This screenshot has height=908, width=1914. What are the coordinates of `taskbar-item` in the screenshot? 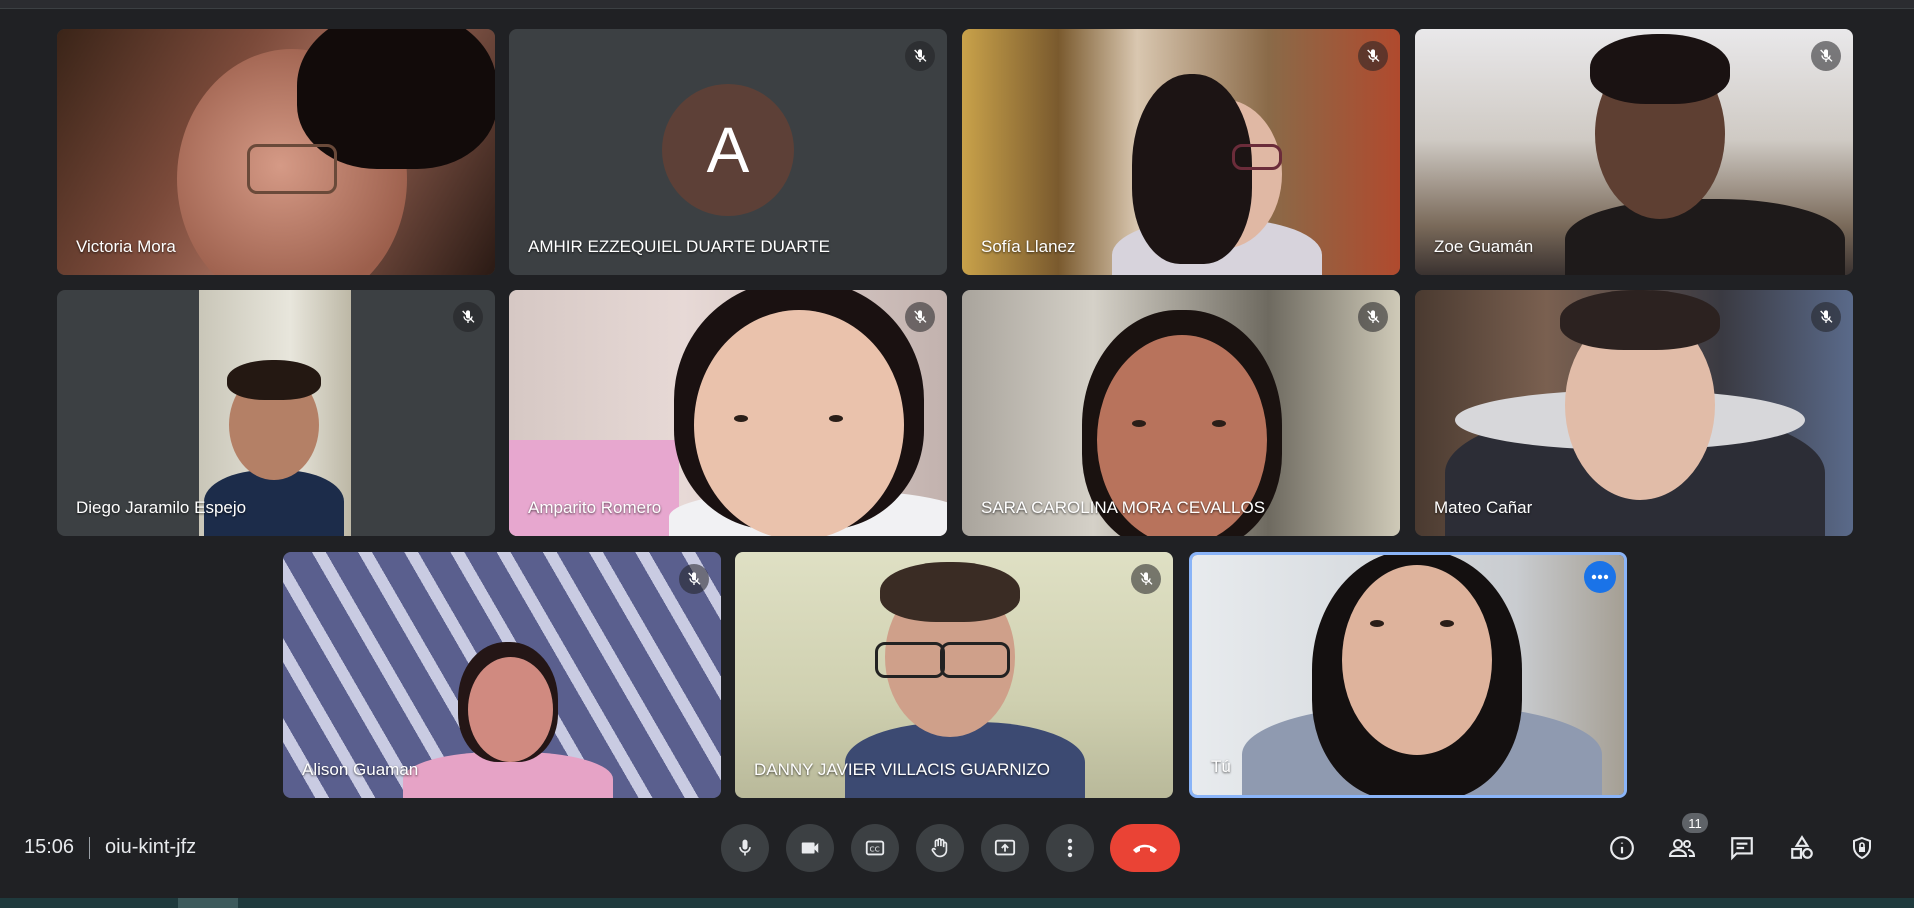 It's located at (208, 903).